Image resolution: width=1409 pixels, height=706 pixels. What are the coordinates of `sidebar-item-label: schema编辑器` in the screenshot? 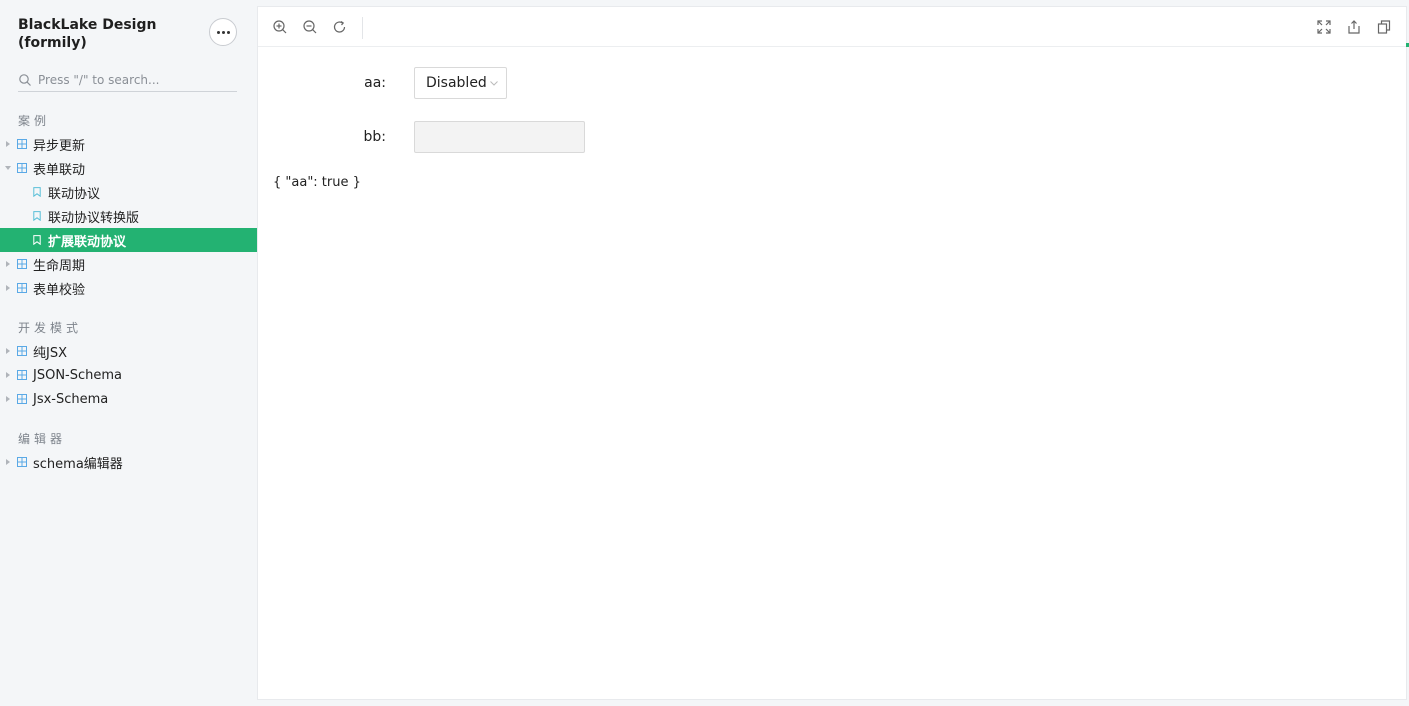 It's located at (78, 464).